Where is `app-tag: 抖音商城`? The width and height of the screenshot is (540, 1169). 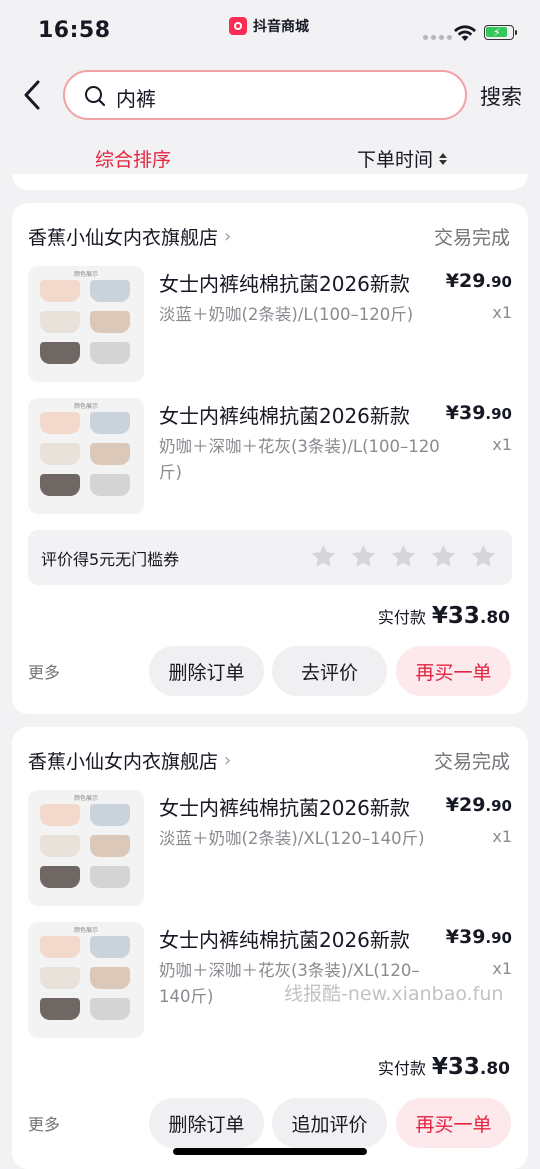
app-tag: 抖音商城 is located at coordinates (269, 26).